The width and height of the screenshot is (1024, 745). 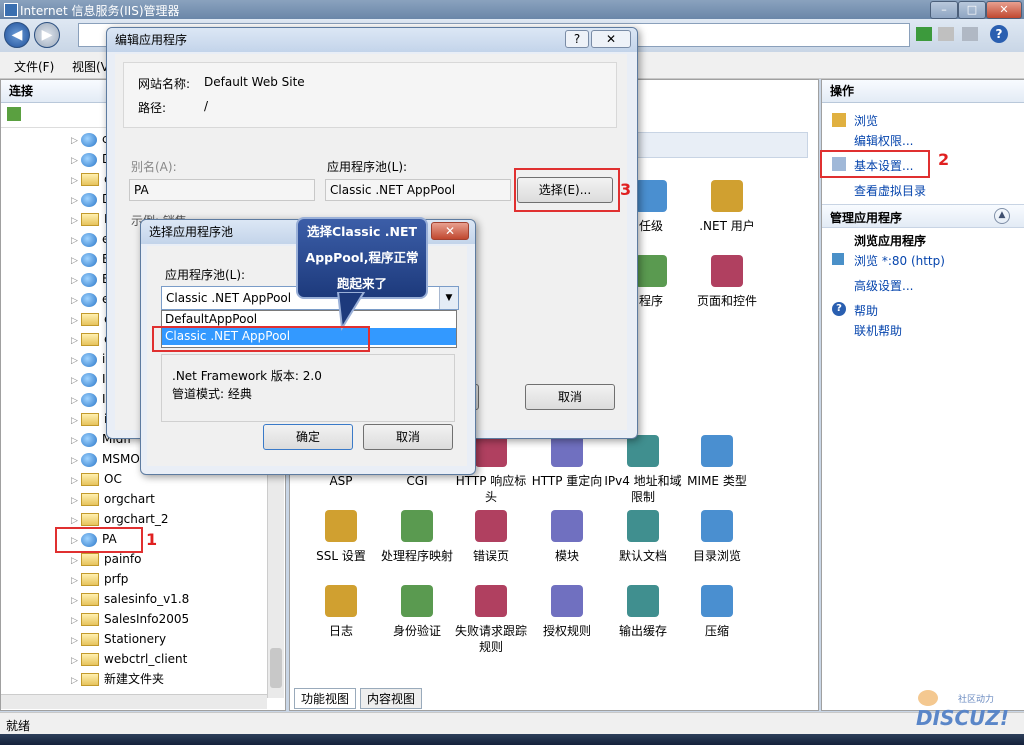 I want to click on tree-item: ▷ prfp, so click(x=99, y=579).